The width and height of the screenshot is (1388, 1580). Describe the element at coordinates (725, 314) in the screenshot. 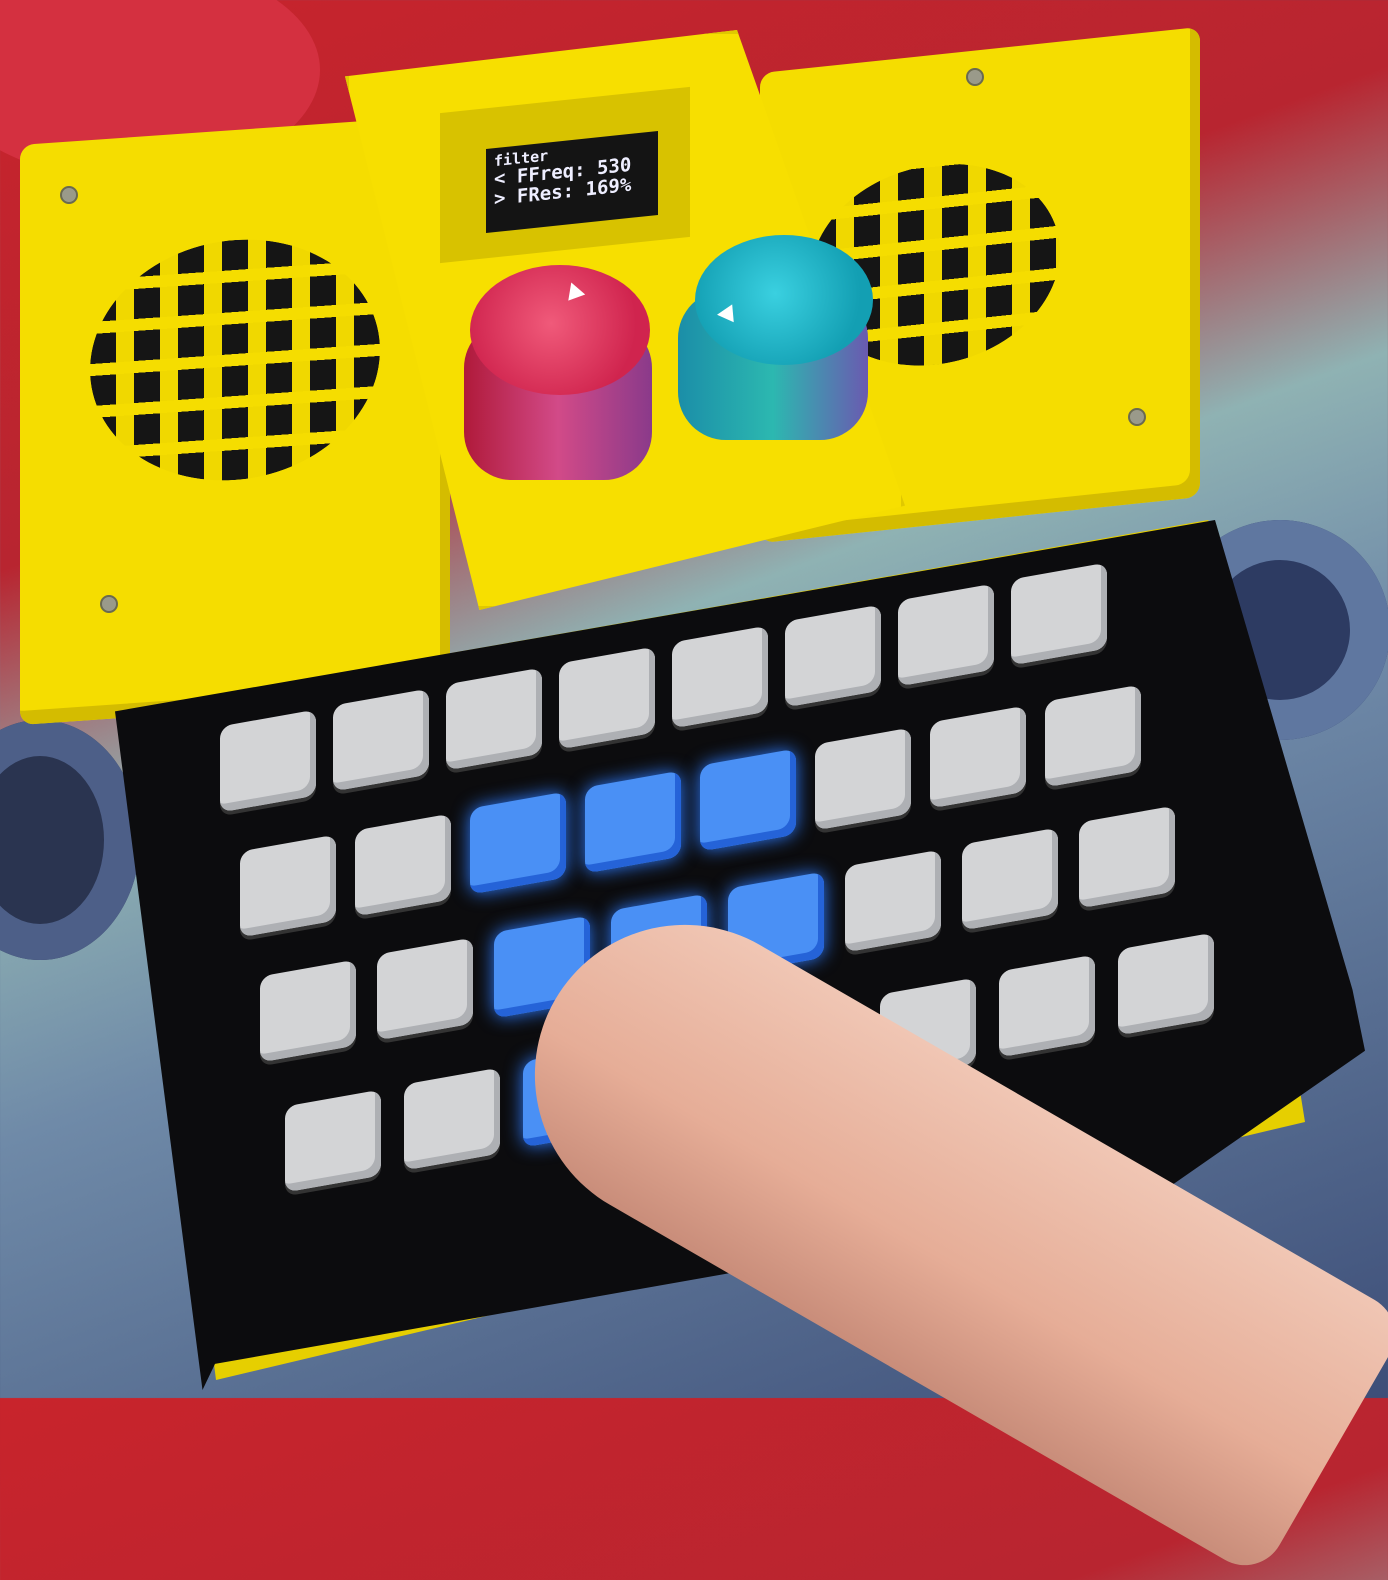

I see `knob-indicator-icon` at that location.